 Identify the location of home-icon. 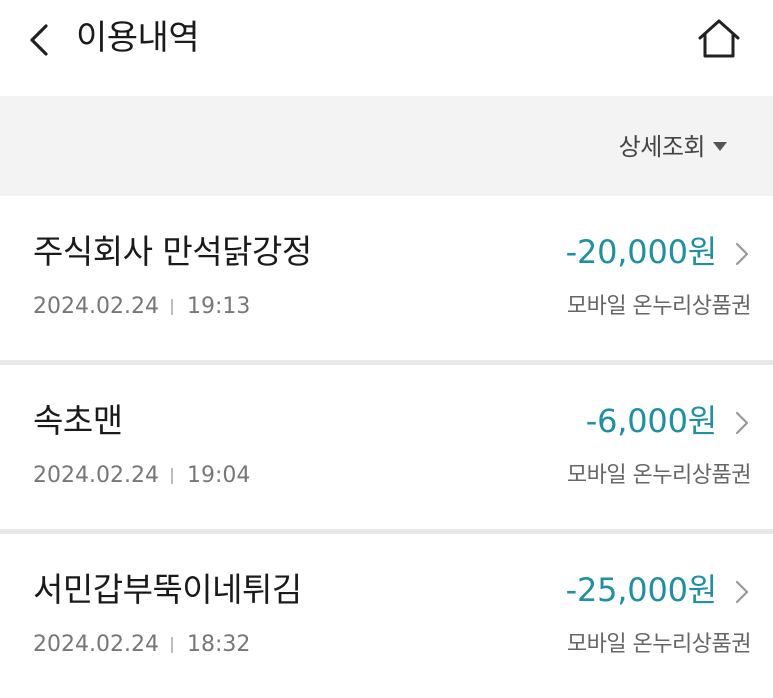
(719, 38).